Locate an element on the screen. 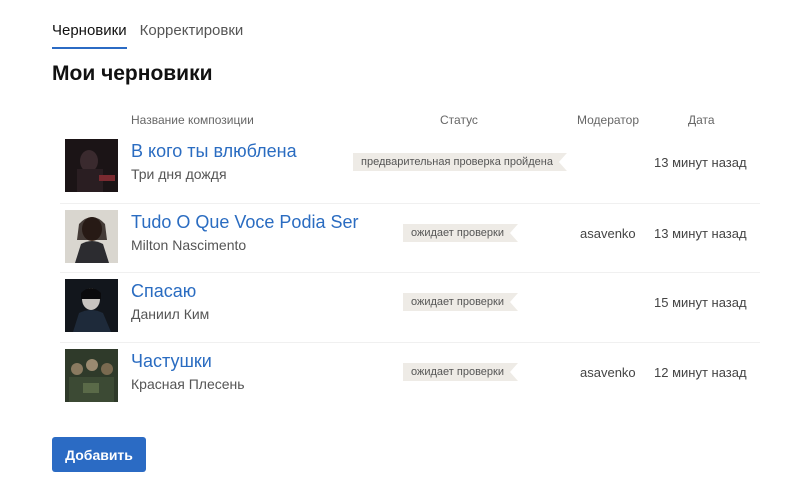 The width and height of the screenshot is (800, 499). column-header-name: Название композиции is located at coordinates (192, 120).